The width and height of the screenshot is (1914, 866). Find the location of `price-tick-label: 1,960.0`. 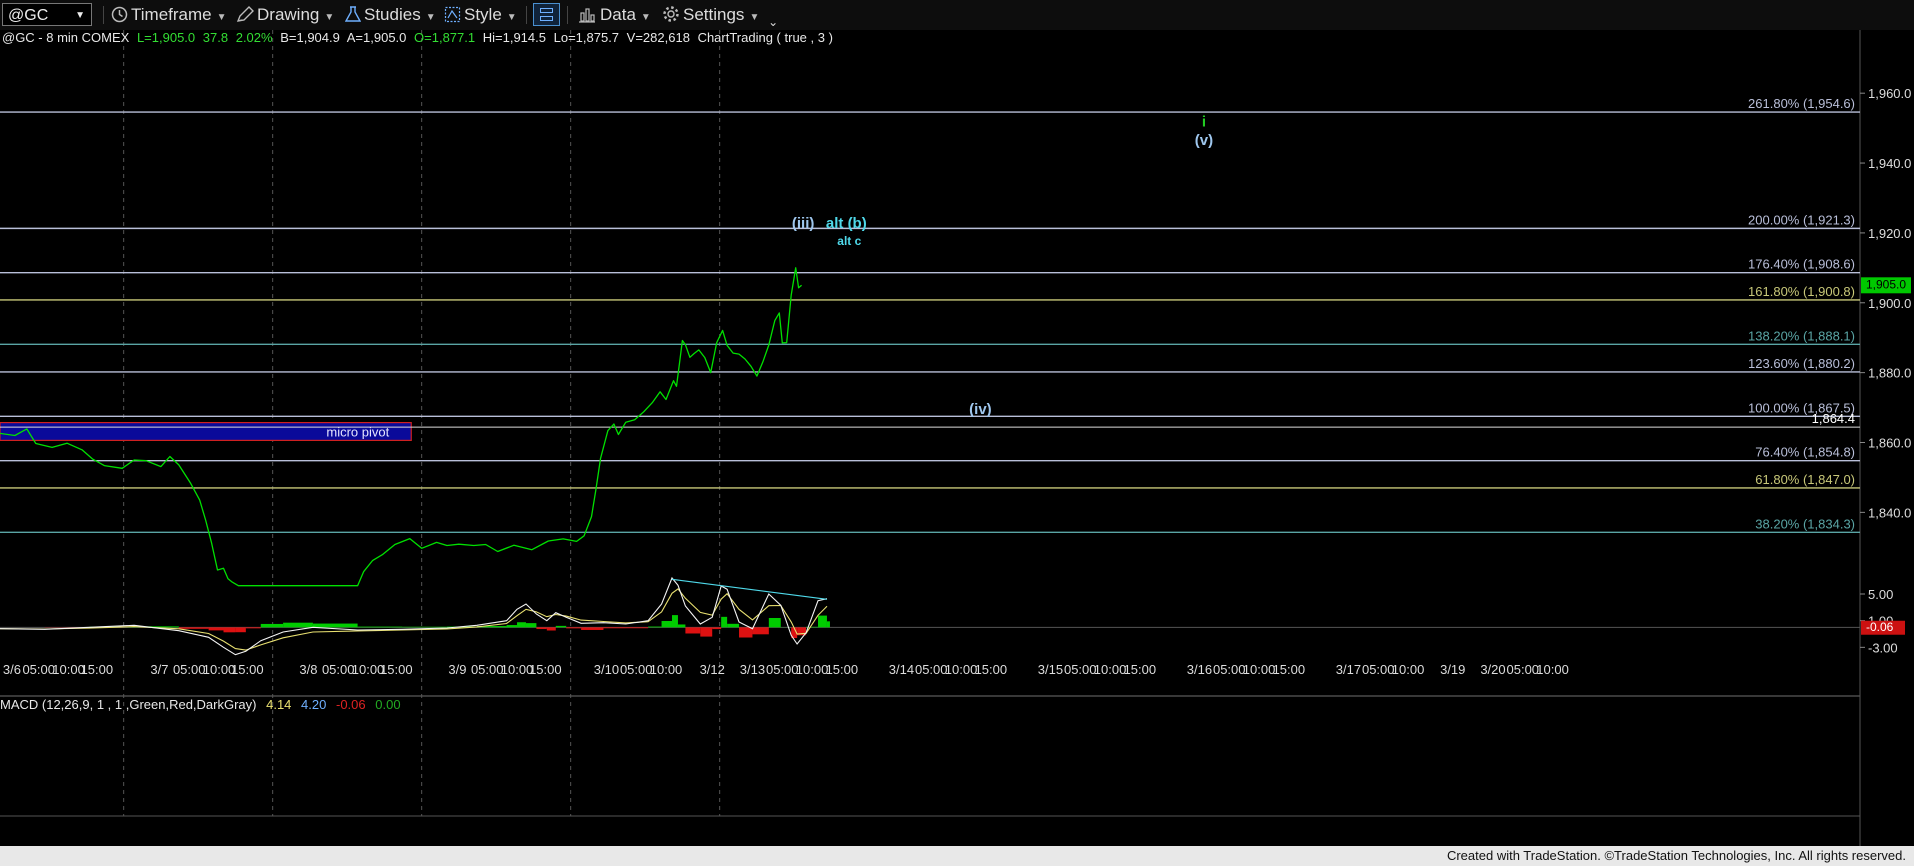

price-tick-label: 1,960.0 is located at coordinates (1889, 93).